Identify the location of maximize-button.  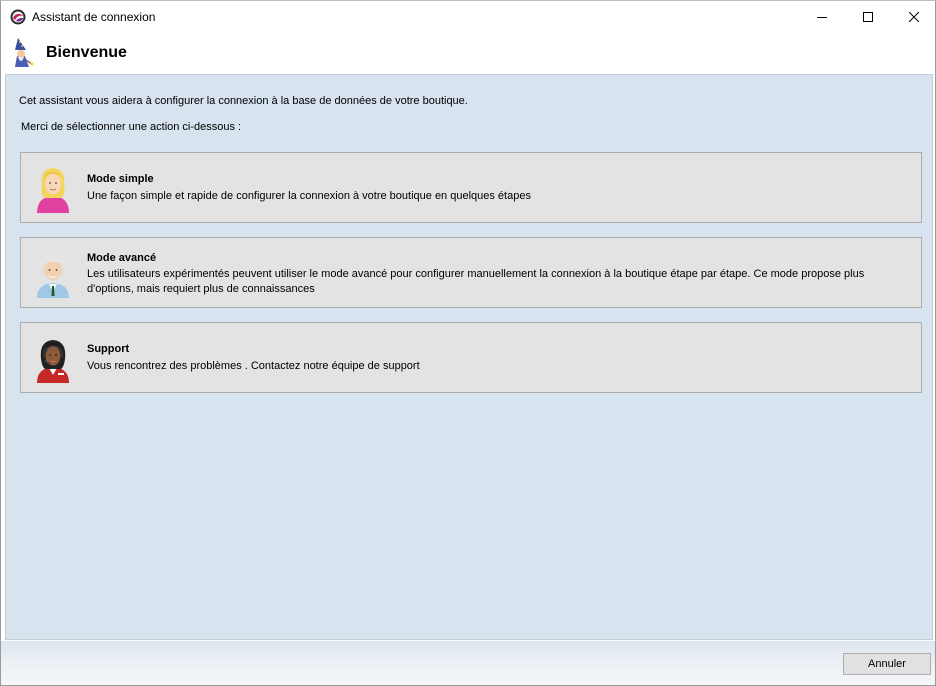
(868, 17).